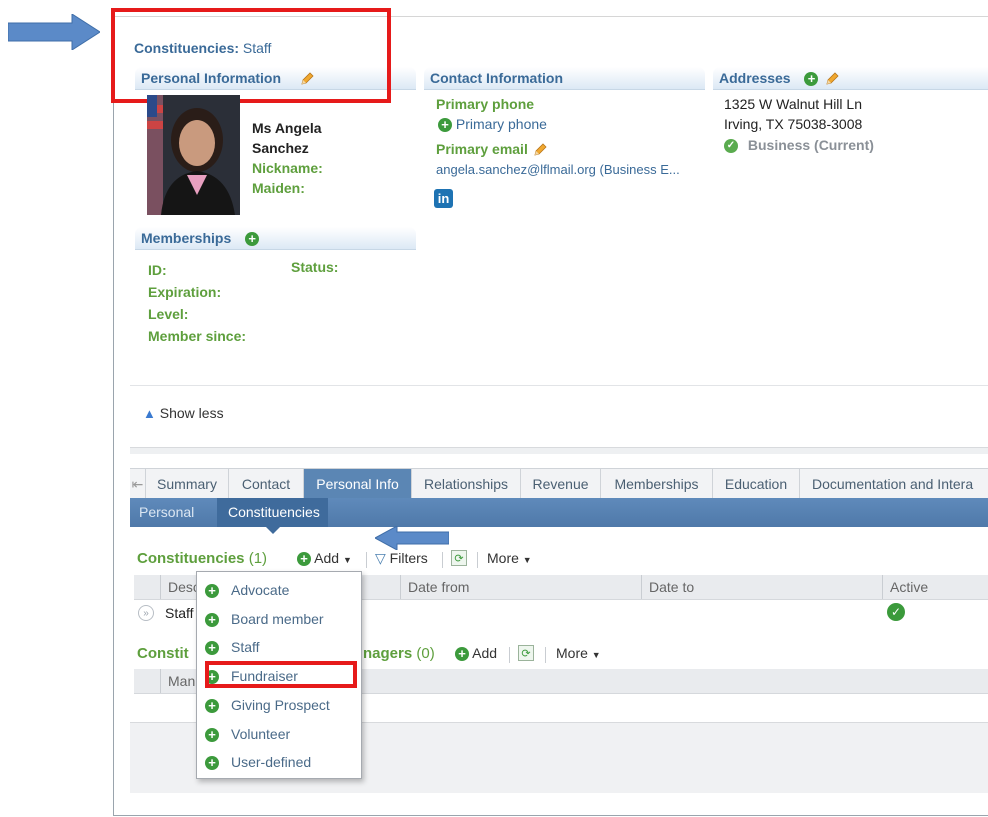  Describe the element at coordinates (258, 558) in the screenshot. I see `constituencies-count: (1)` at that location.